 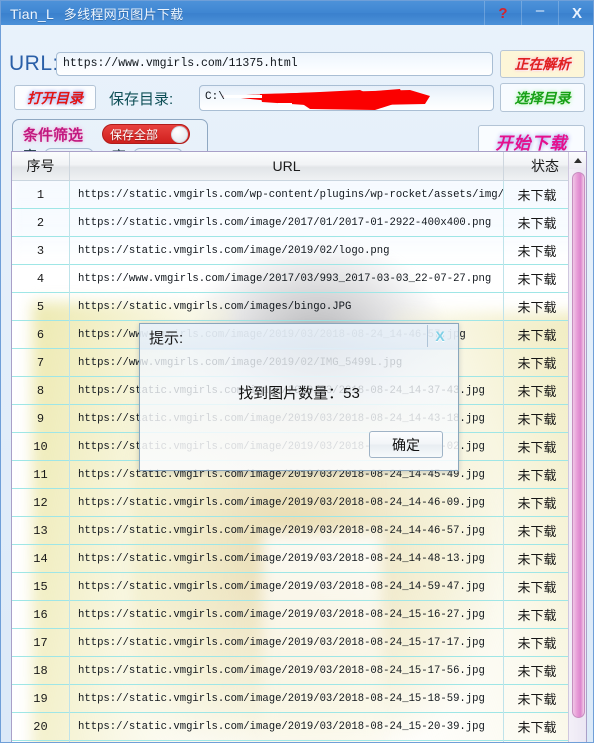 I want to click on column-header-url: URL, so click(x=287, y=166).